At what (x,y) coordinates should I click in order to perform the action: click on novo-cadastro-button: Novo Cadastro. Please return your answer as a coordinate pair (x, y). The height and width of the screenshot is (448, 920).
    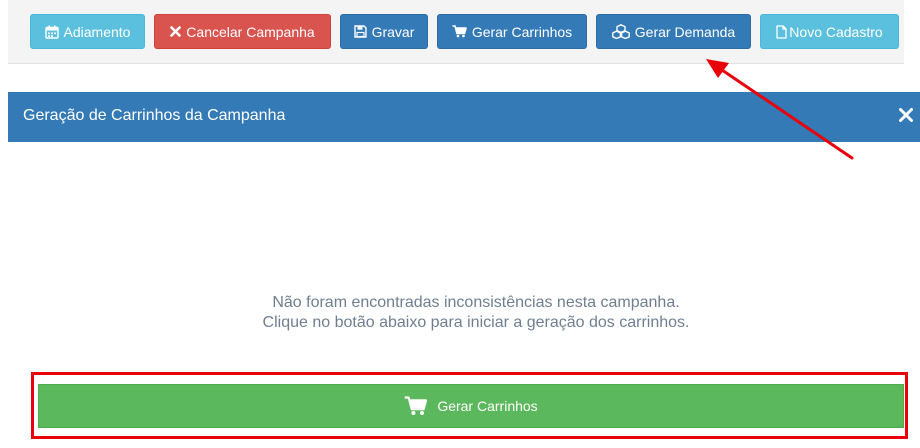
    Looking at the image, I should click on (829, 31).